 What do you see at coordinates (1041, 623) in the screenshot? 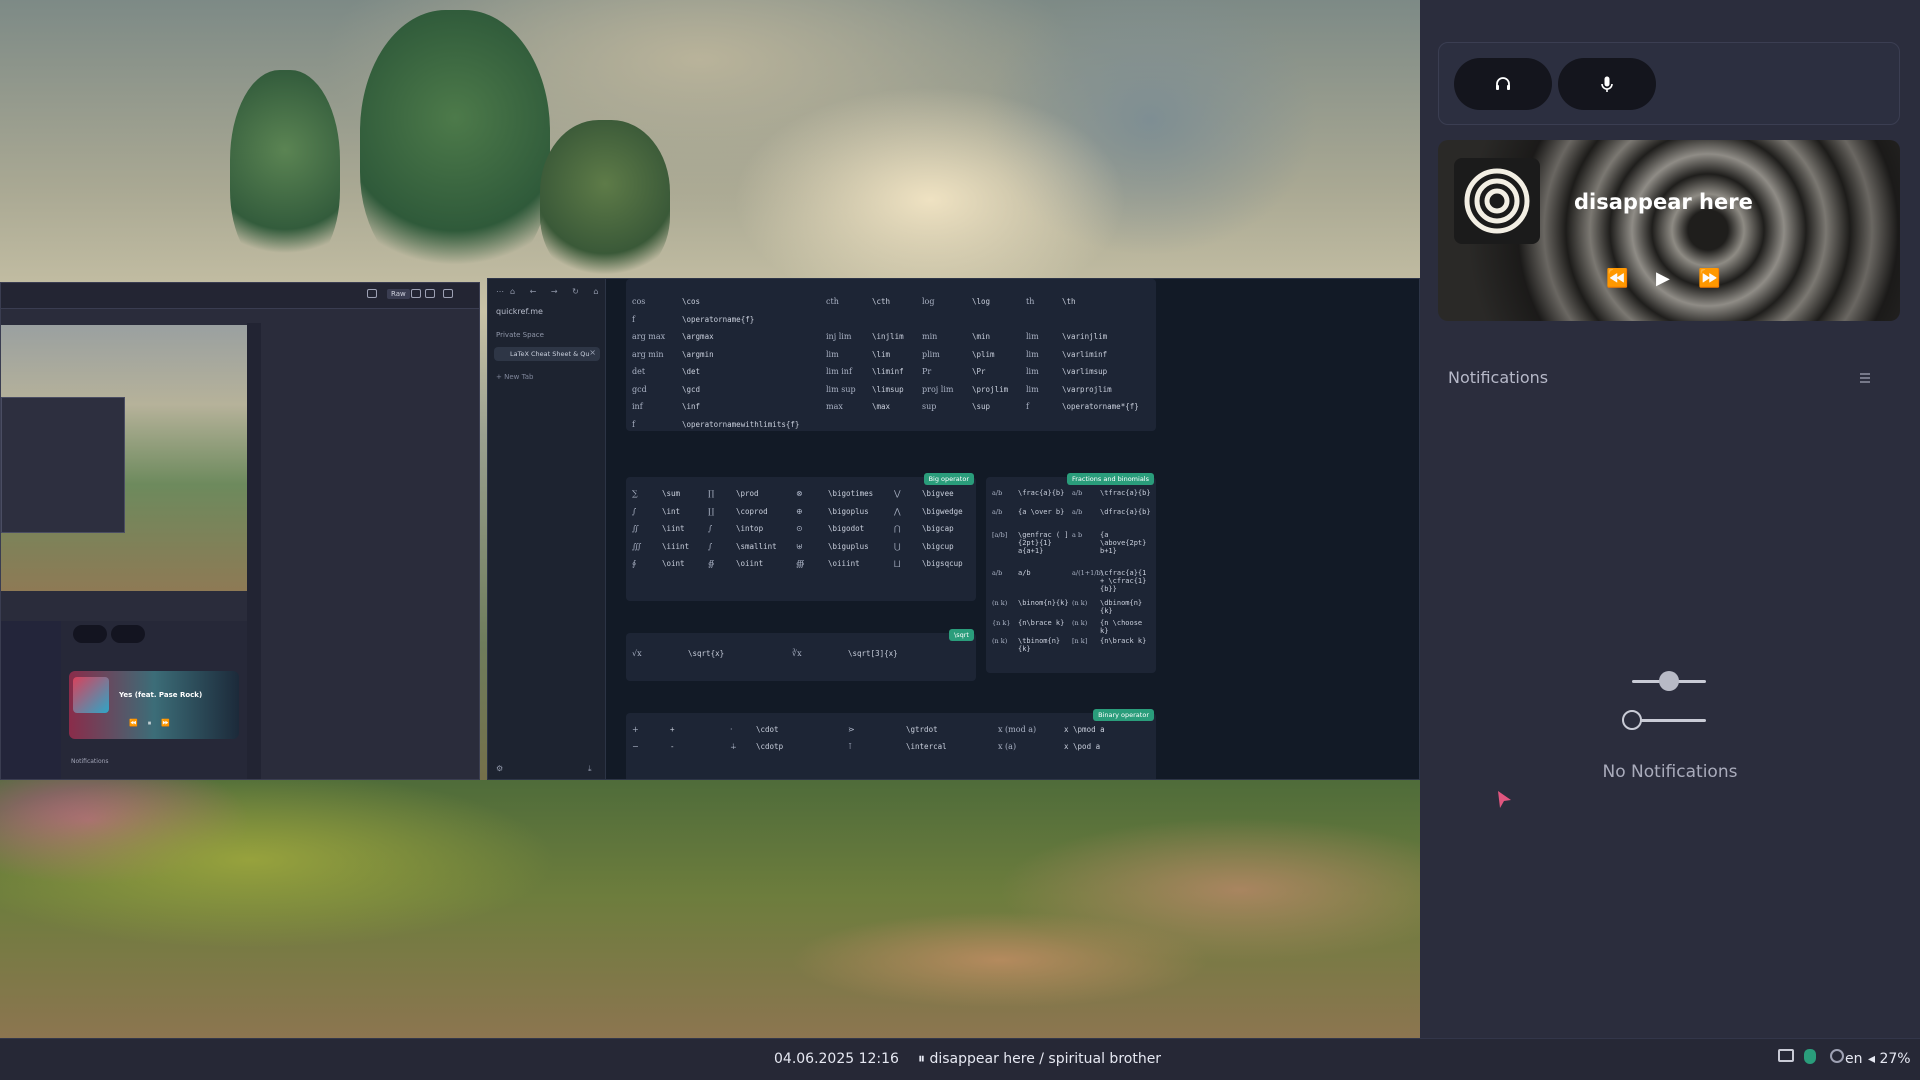
I see `latex-command: {n\brace k}` at bounding box center [1041, 623].